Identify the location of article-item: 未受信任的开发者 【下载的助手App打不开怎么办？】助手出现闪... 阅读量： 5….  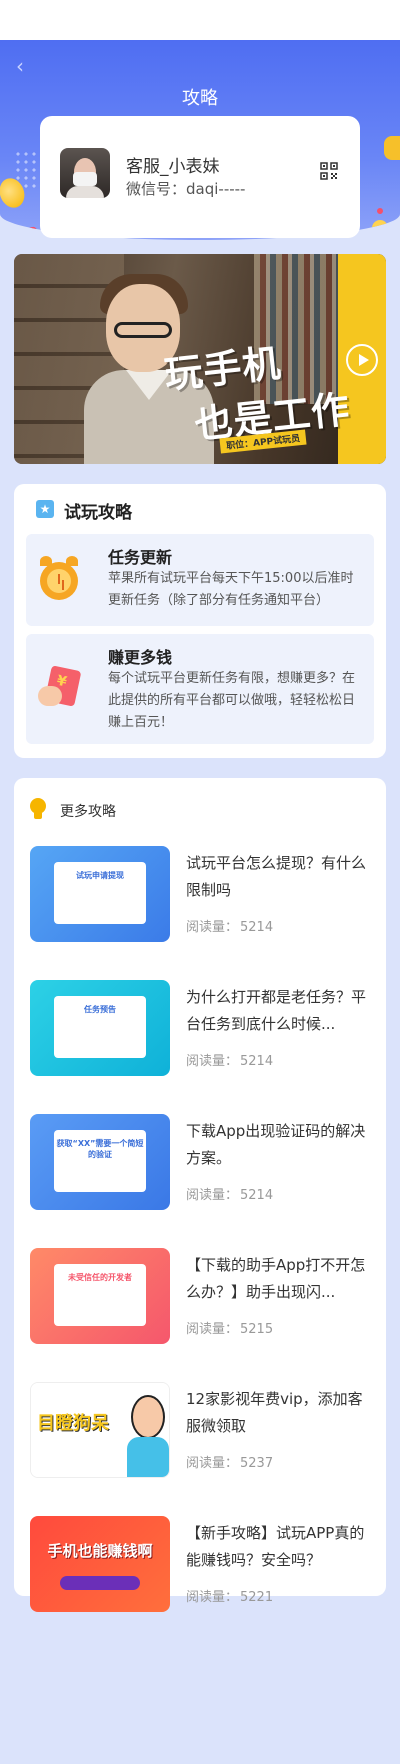
(200, 1298).